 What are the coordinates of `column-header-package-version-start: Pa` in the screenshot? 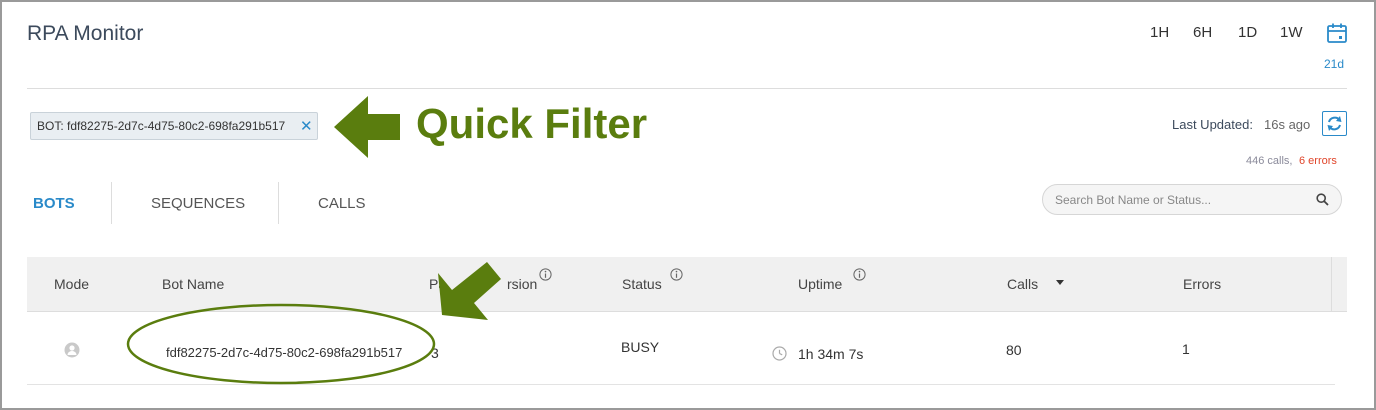 It's located at (437, 284).